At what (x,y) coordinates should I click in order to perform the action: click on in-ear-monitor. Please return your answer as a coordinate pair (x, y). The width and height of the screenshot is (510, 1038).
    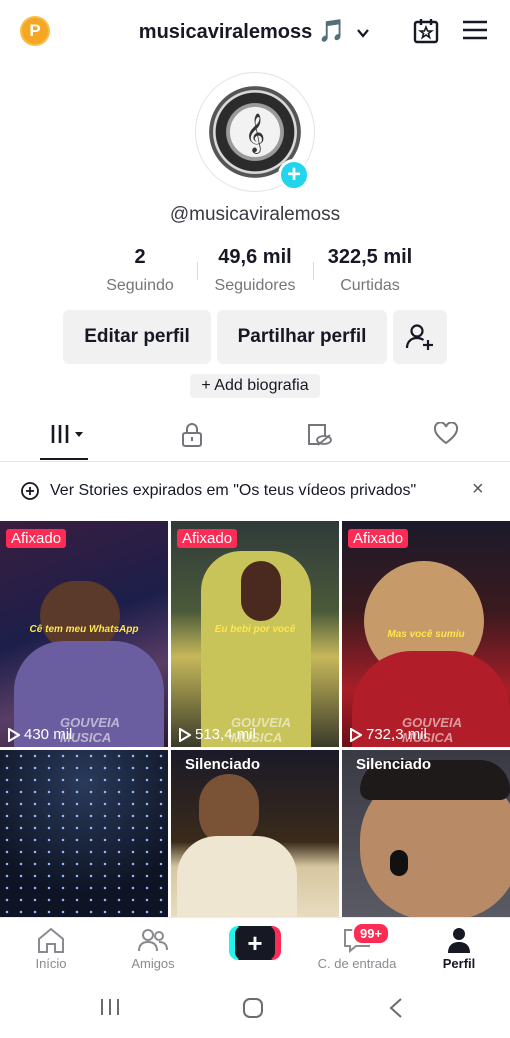
    Looking at the image, I should click on (399, 863).